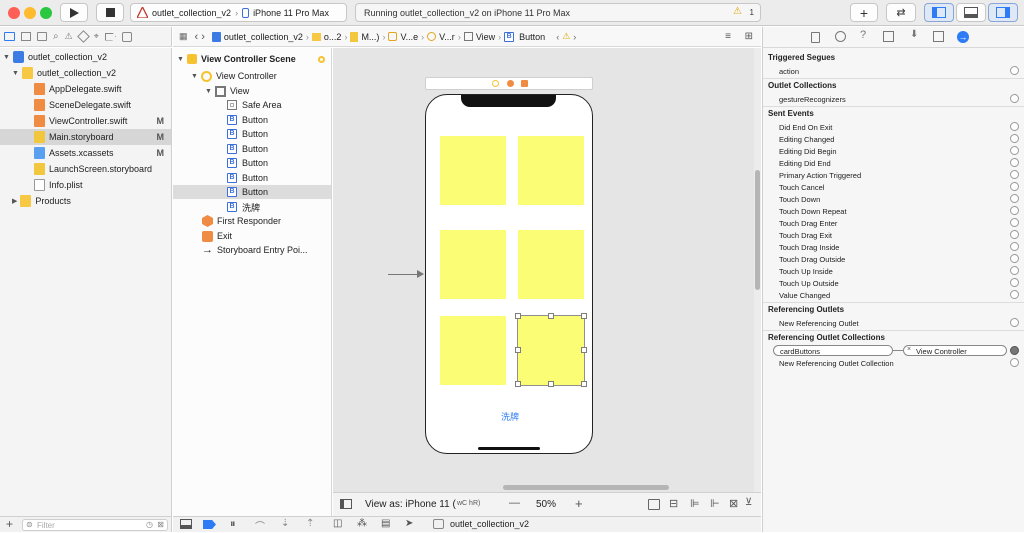  What do you see at coordinates (46, 13) in the screenshot?
I see `zoom-window-button` at bounding box center [46, 13].